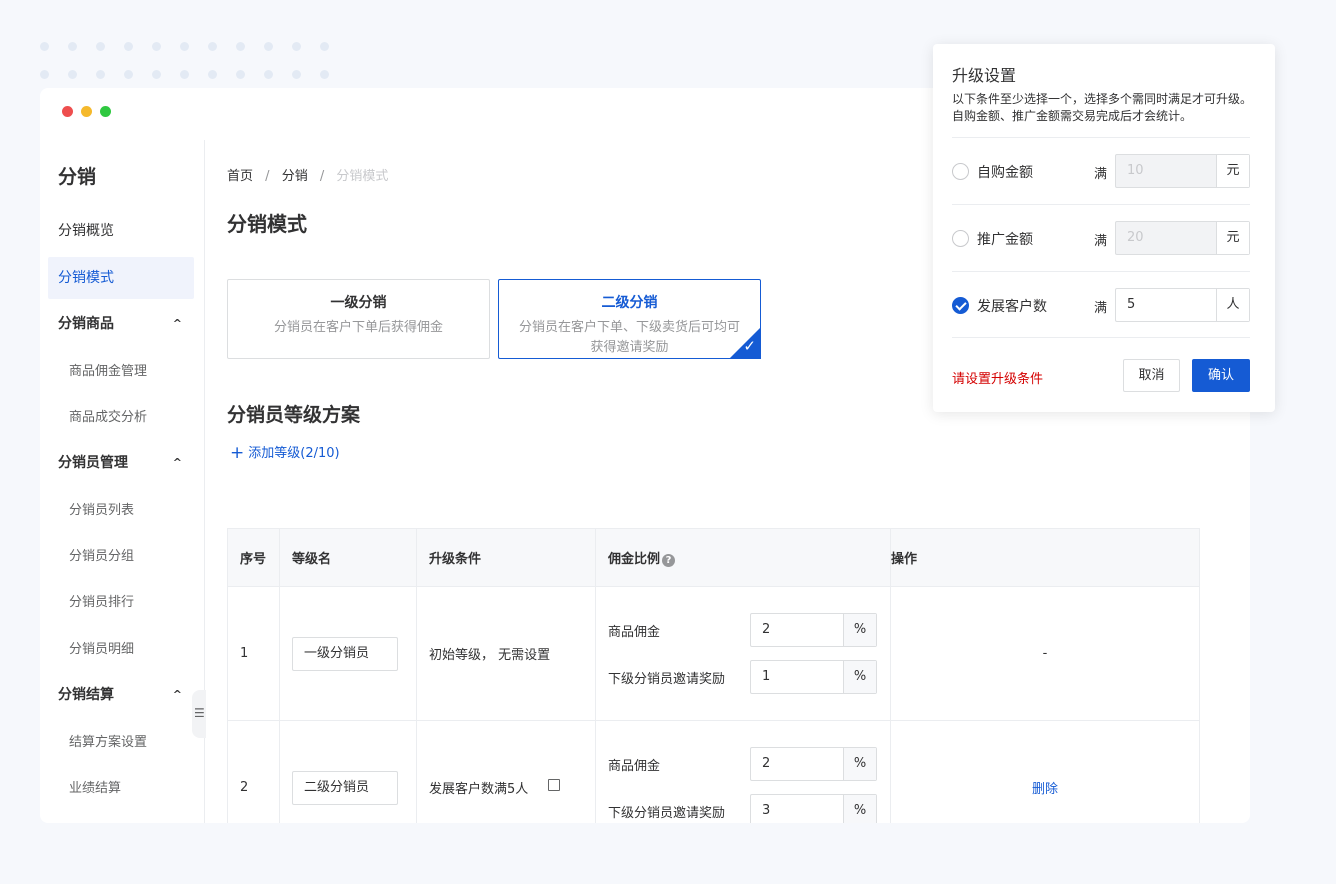  What do you see at coordinates (1182, 305) in the screenshot?
I see `option-input: 5 人` at bounding box center [1182, 305].